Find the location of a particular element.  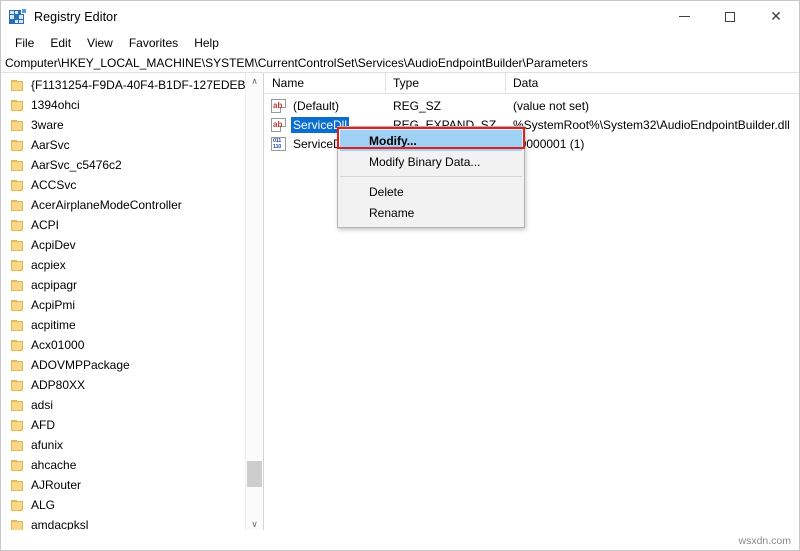

tree-item: 1394ohci is located at coordinates (123, 105).